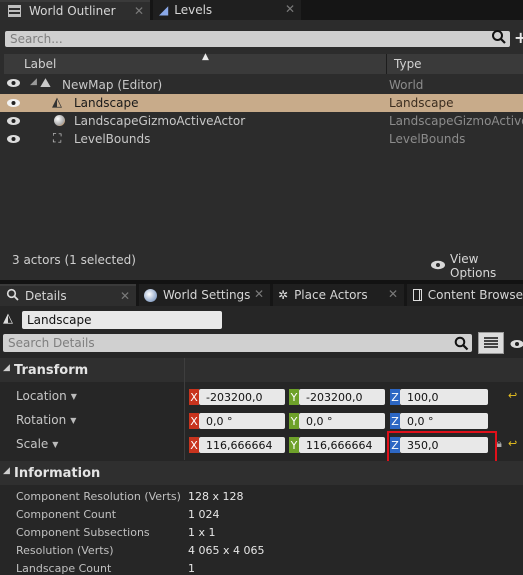  What do you see at coordinates (68, 295) in the screenshot?
I see `tab-details: Details ✕` at bounding box center [68, 295].